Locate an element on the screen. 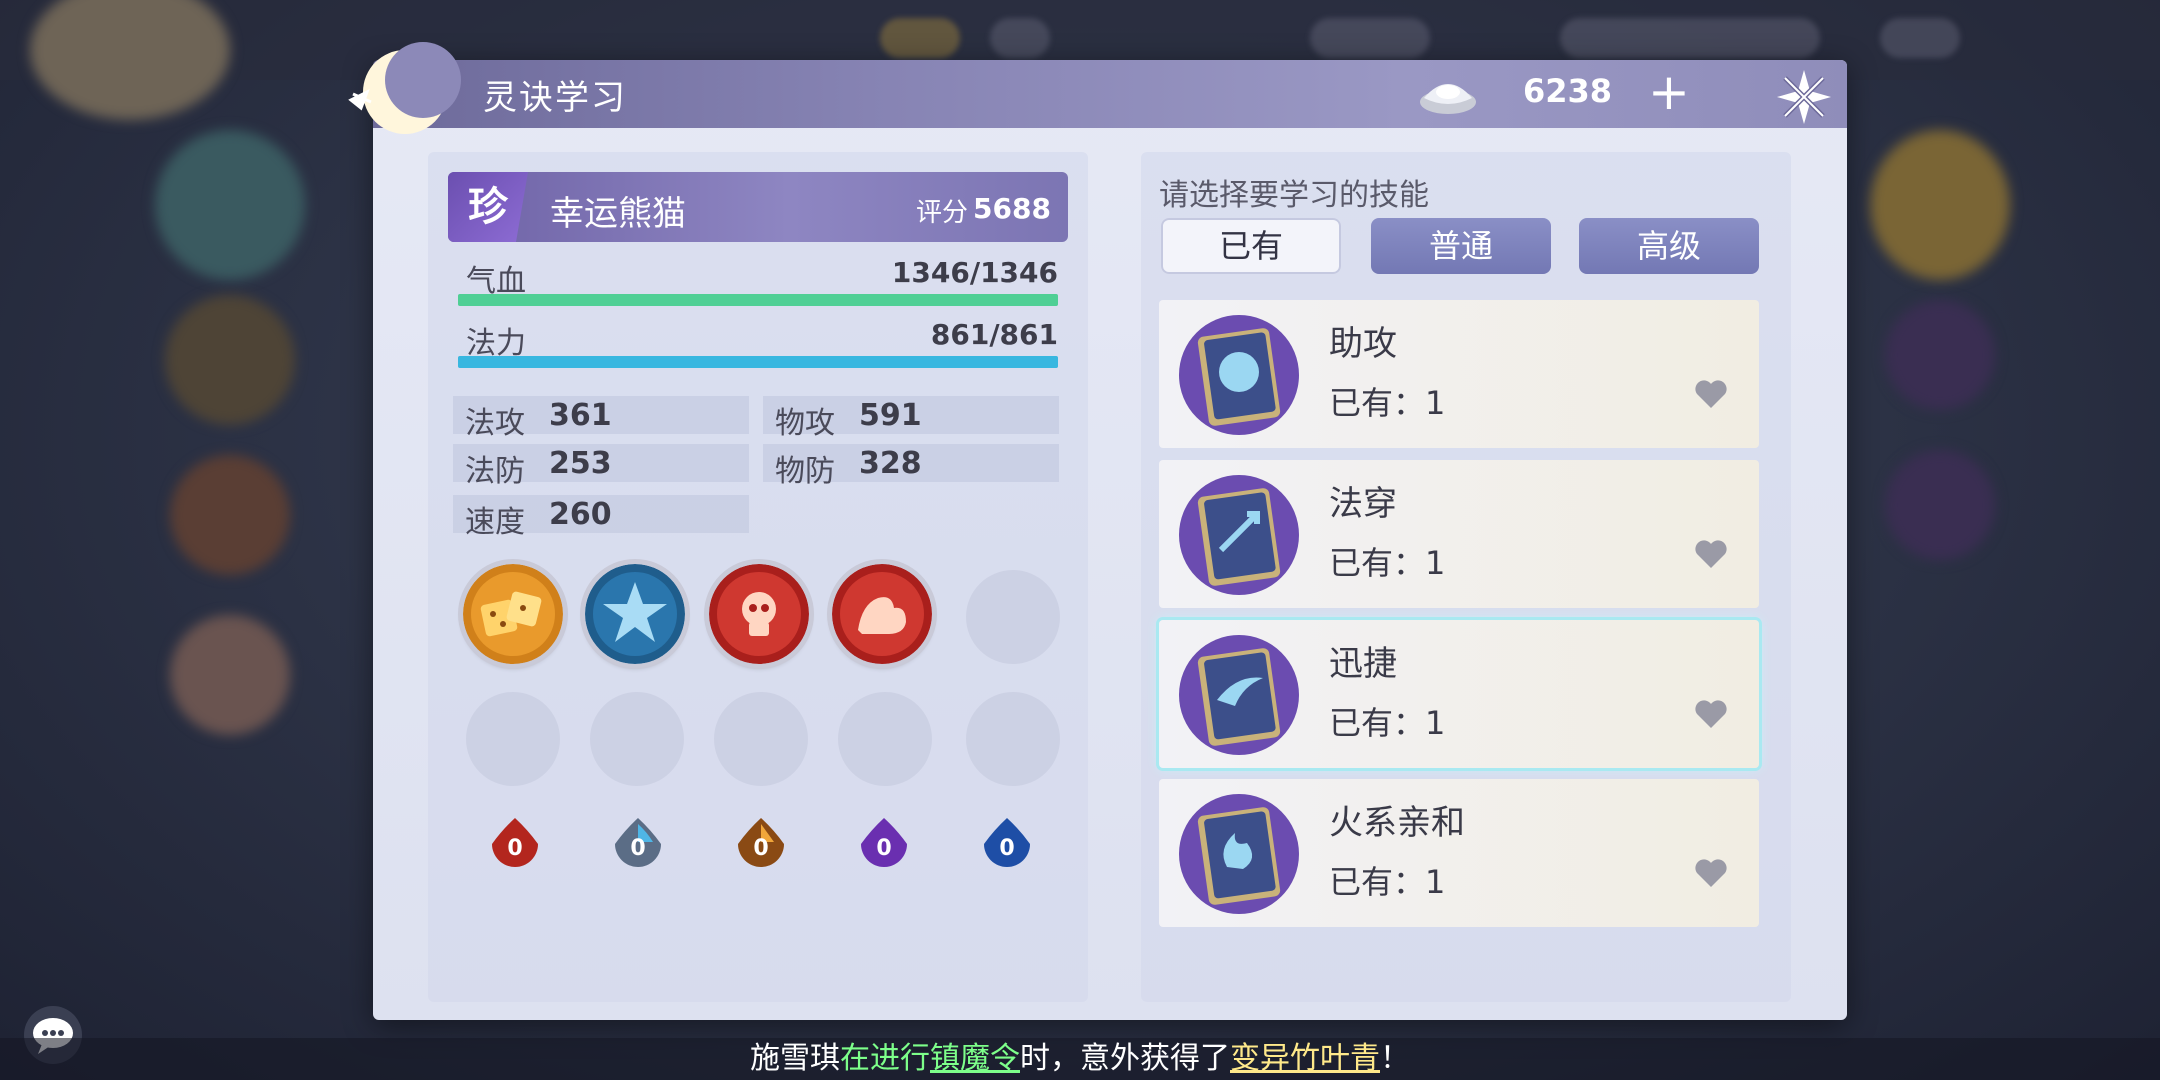  broadcast-text: ！ is located at coordinates (1395, 1058).